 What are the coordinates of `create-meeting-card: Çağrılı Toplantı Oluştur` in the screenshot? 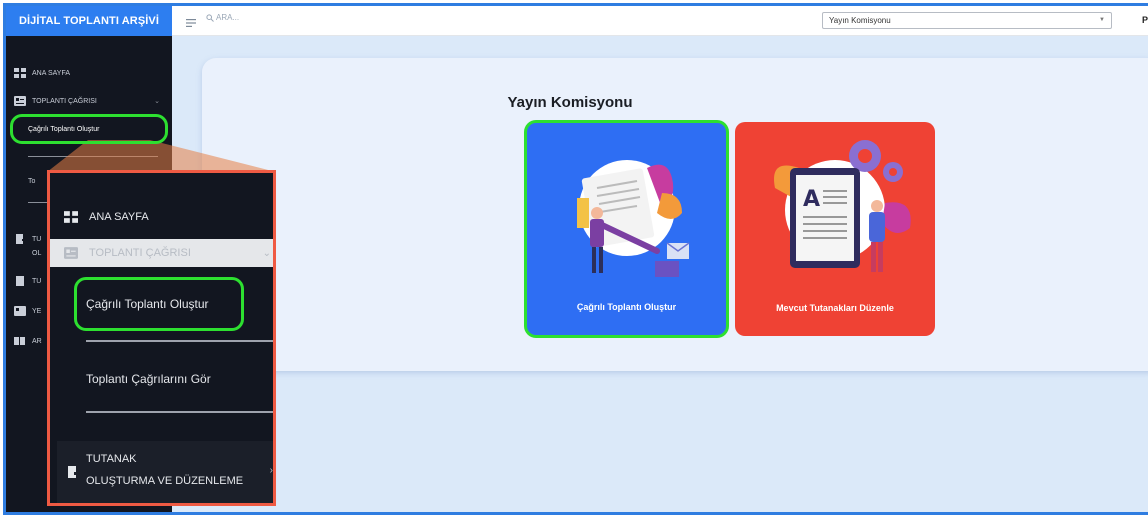 It's located at (626, 229).